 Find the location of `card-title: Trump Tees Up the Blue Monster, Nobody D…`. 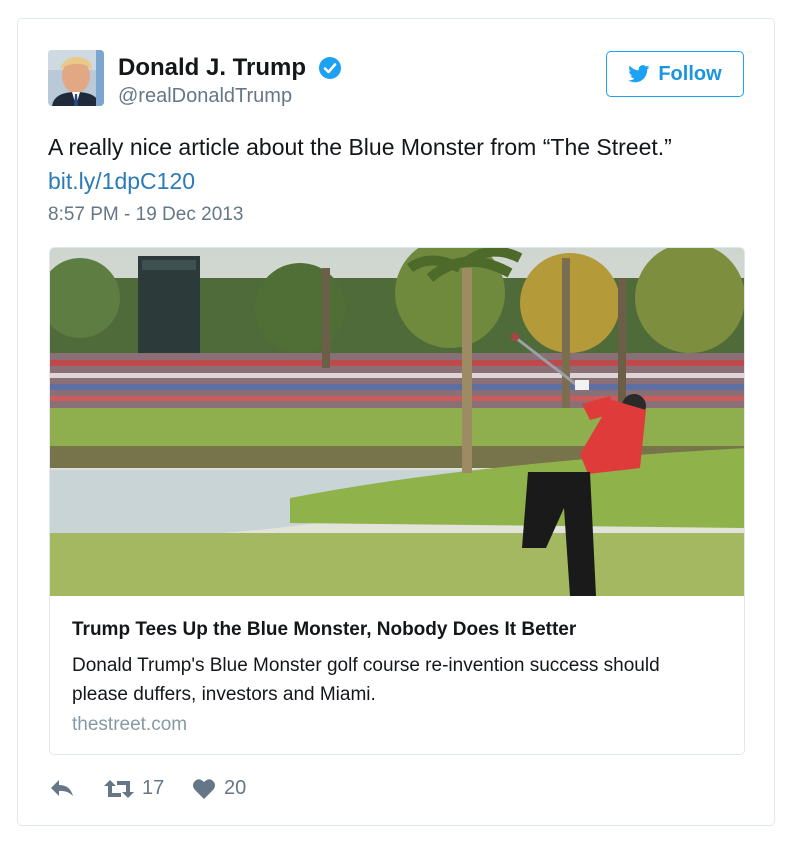

card-title: Trump Tees Up the Blue Monster, Nobody D… is located at coordinates (324, 630).